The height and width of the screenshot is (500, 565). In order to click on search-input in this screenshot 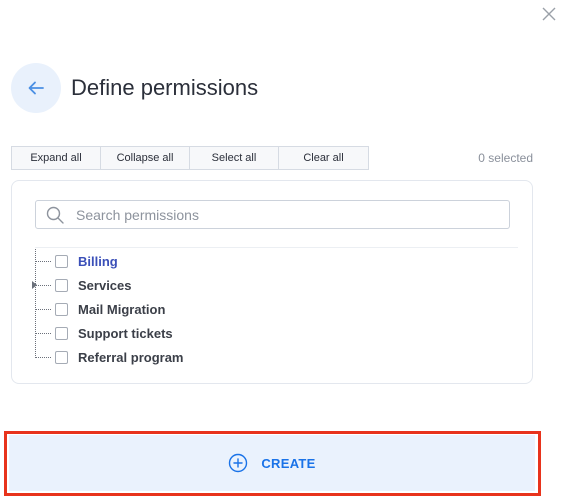, I will do `click(286, 214)`.